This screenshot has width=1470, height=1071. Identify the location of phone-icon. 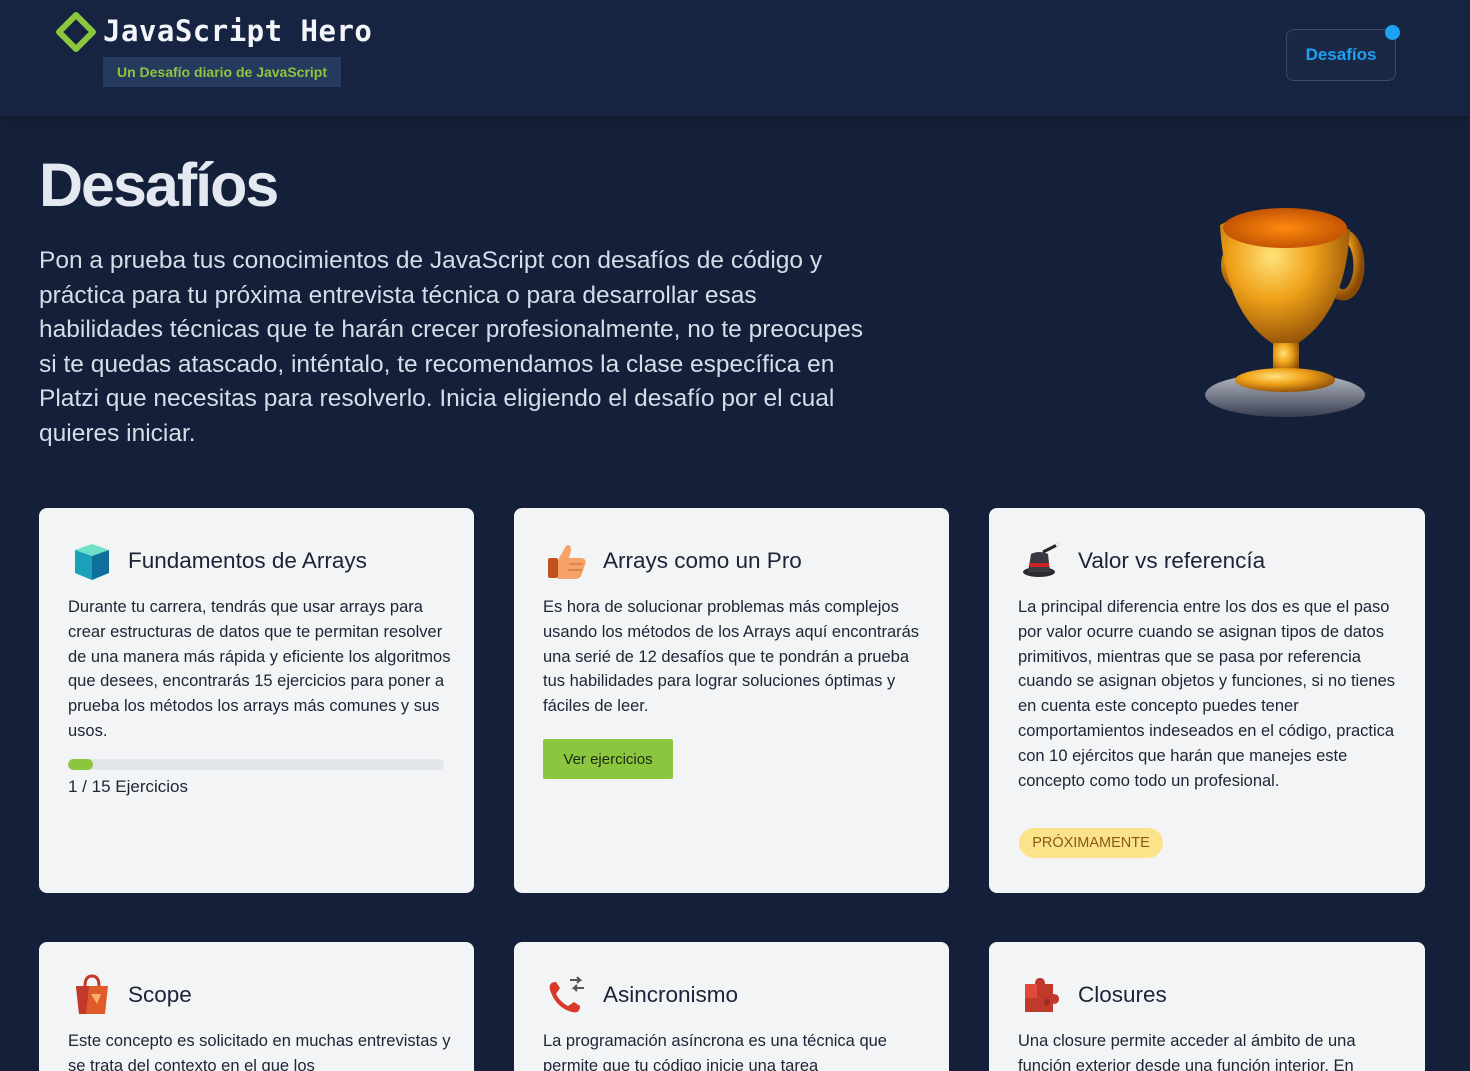
(566, 994).